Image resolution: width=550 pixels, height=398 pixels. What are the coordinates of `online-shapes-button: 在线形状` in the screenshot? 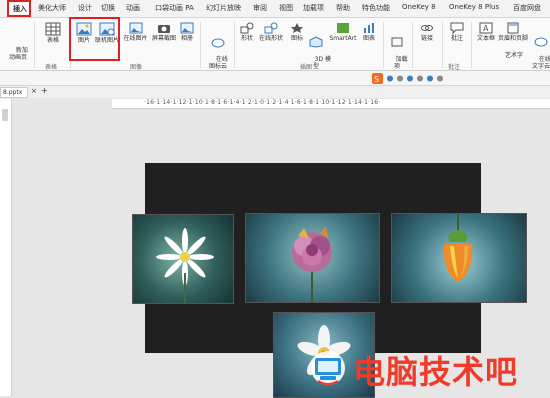 It's located at (271, 32).